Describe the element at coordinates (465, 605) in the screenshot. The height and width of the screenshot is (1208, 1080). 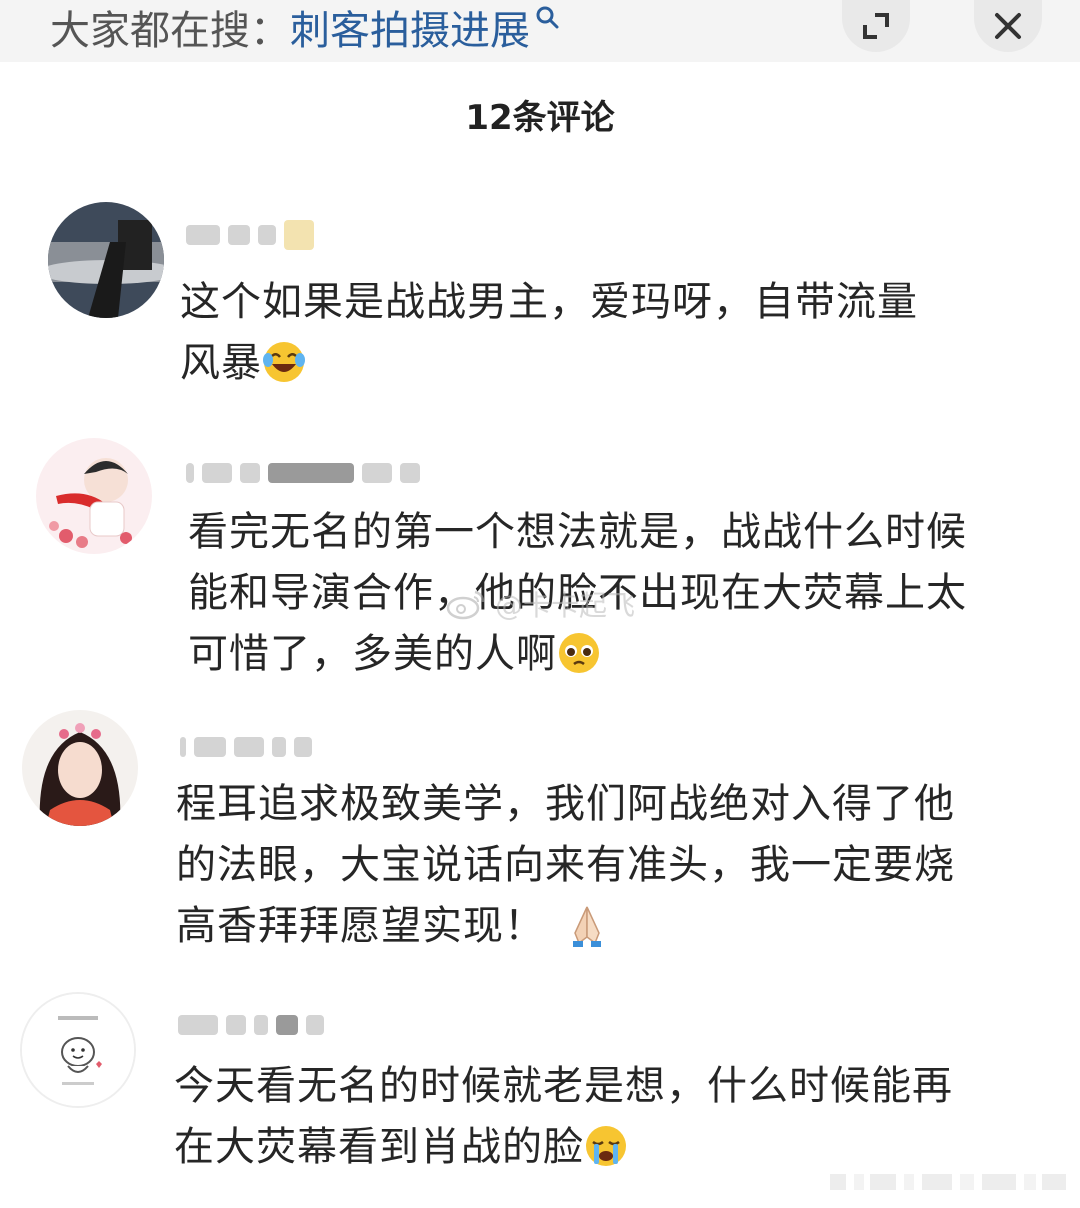
I see `weibo-logo-icon` at that location.